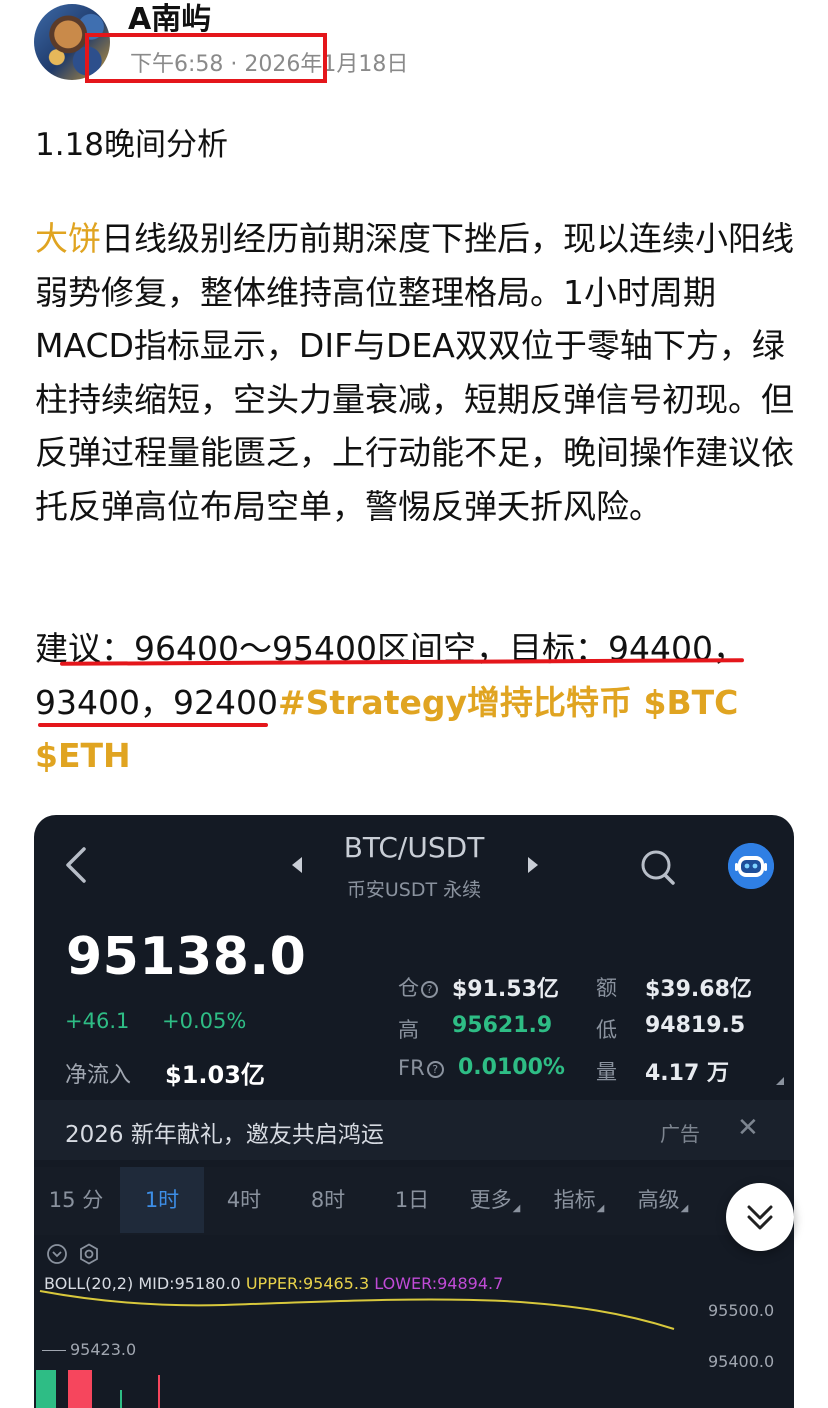 This screenshot has width=828, height=1408. I want to click on collapse-indicator-icon, so click(57, 1254).